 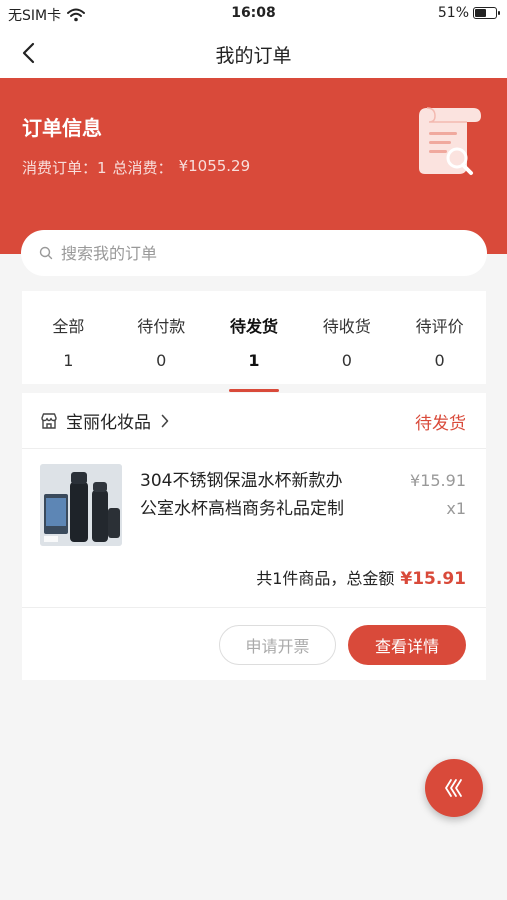 What do you see at coordinates (438, 480) in the screenshot?
I see `product-price: ¥15.91` at bounding box center [438, 480].